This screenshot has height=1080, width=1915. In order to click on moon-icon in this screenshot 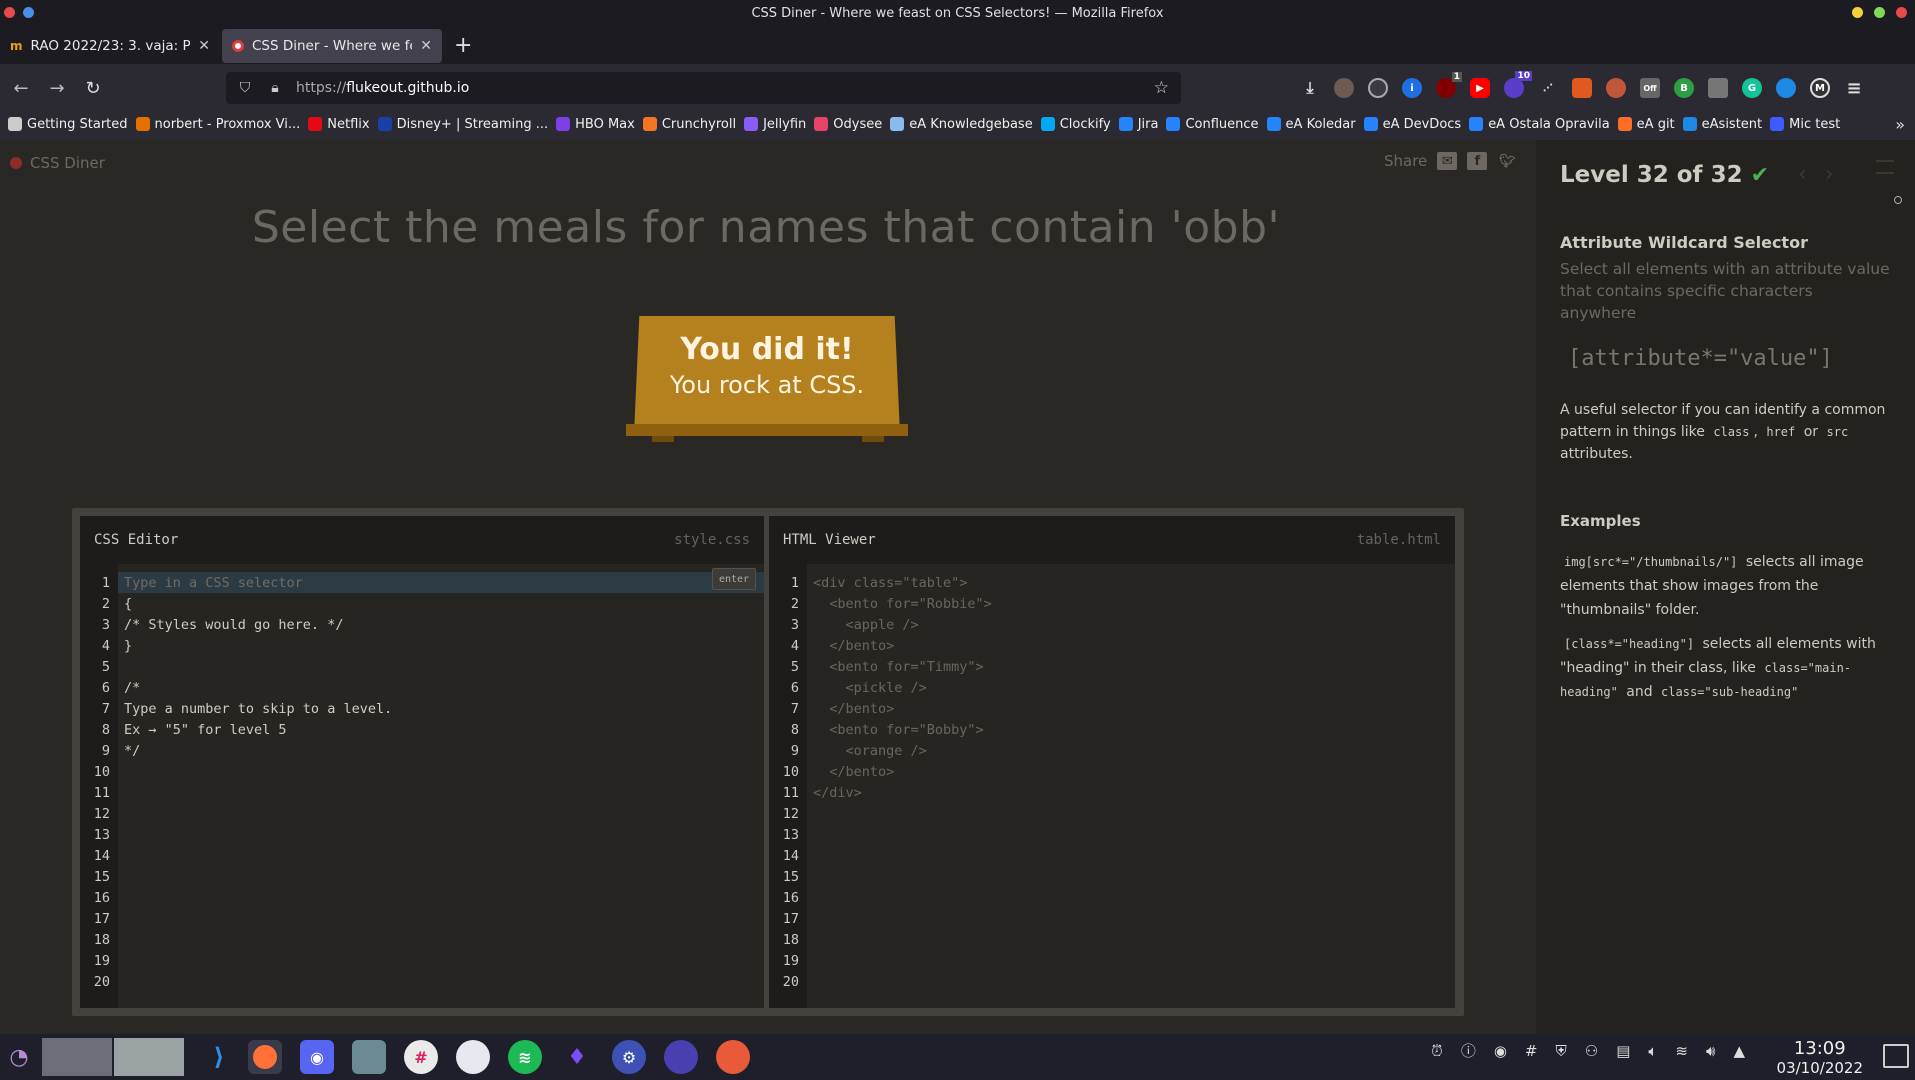, I will do `click(681, 1057)`.